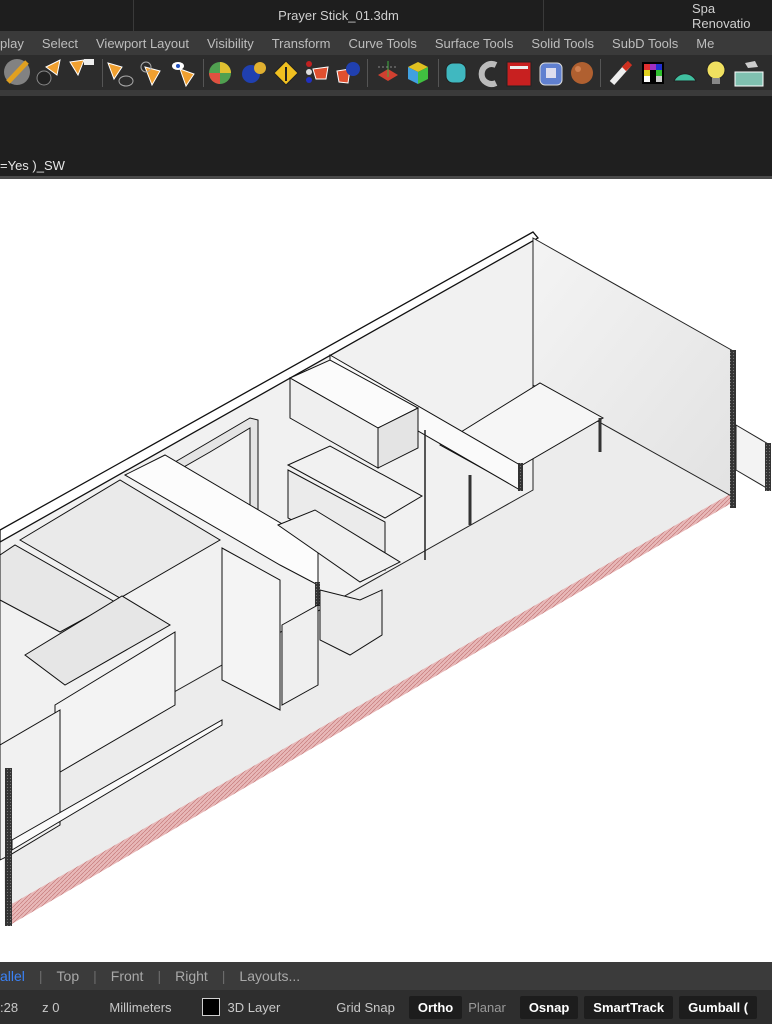  I want to click on layer-button: 3D Layer, so click(254, 1007).